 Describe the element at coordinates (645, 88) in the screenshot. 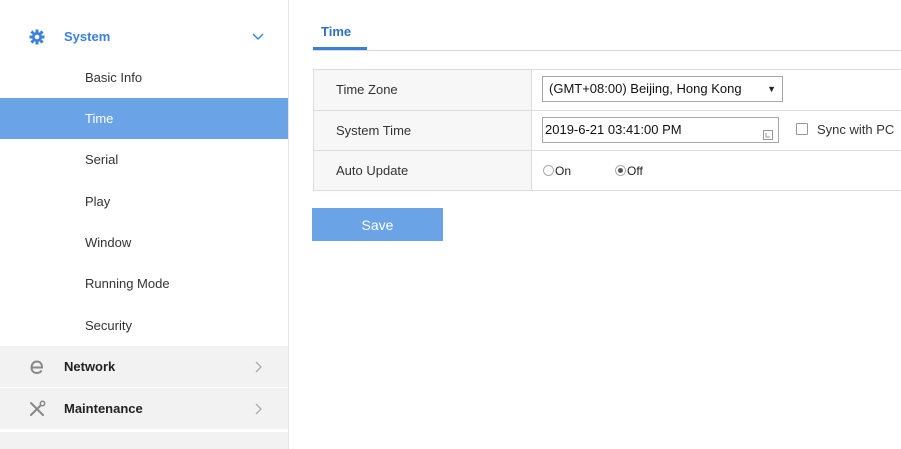

I see `timezone-select-value: (GMT+08:00) Beijing, Hong Kong` at that location.